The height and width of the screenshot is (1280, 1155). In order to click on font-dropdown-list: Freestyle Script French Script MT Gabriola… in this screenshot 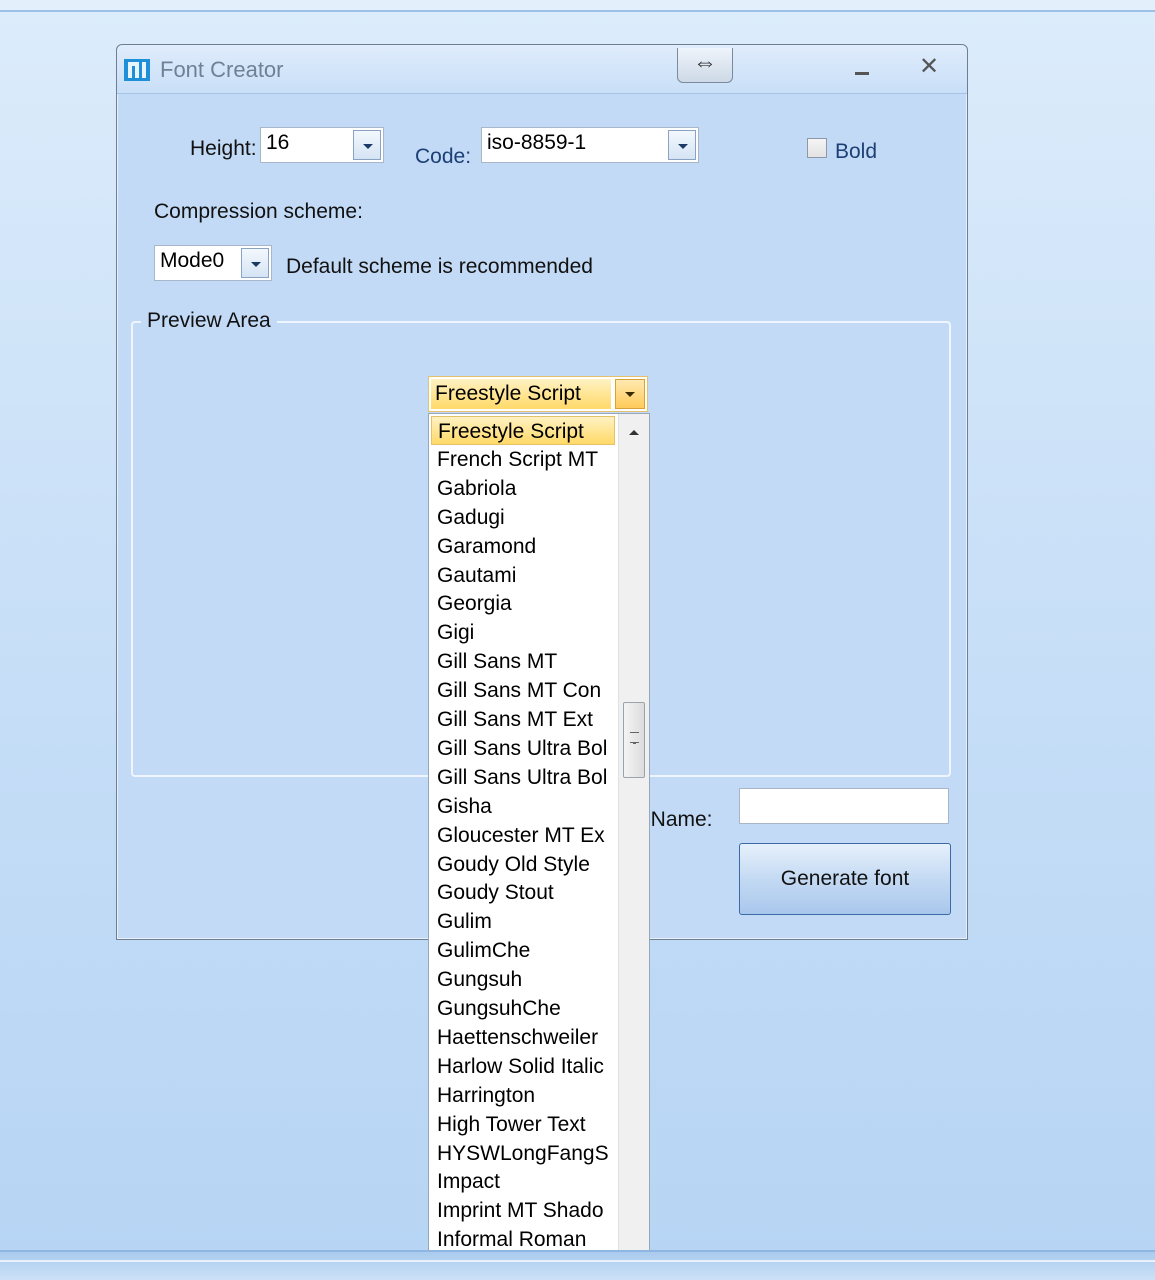, I will do `click(539, 846)`.